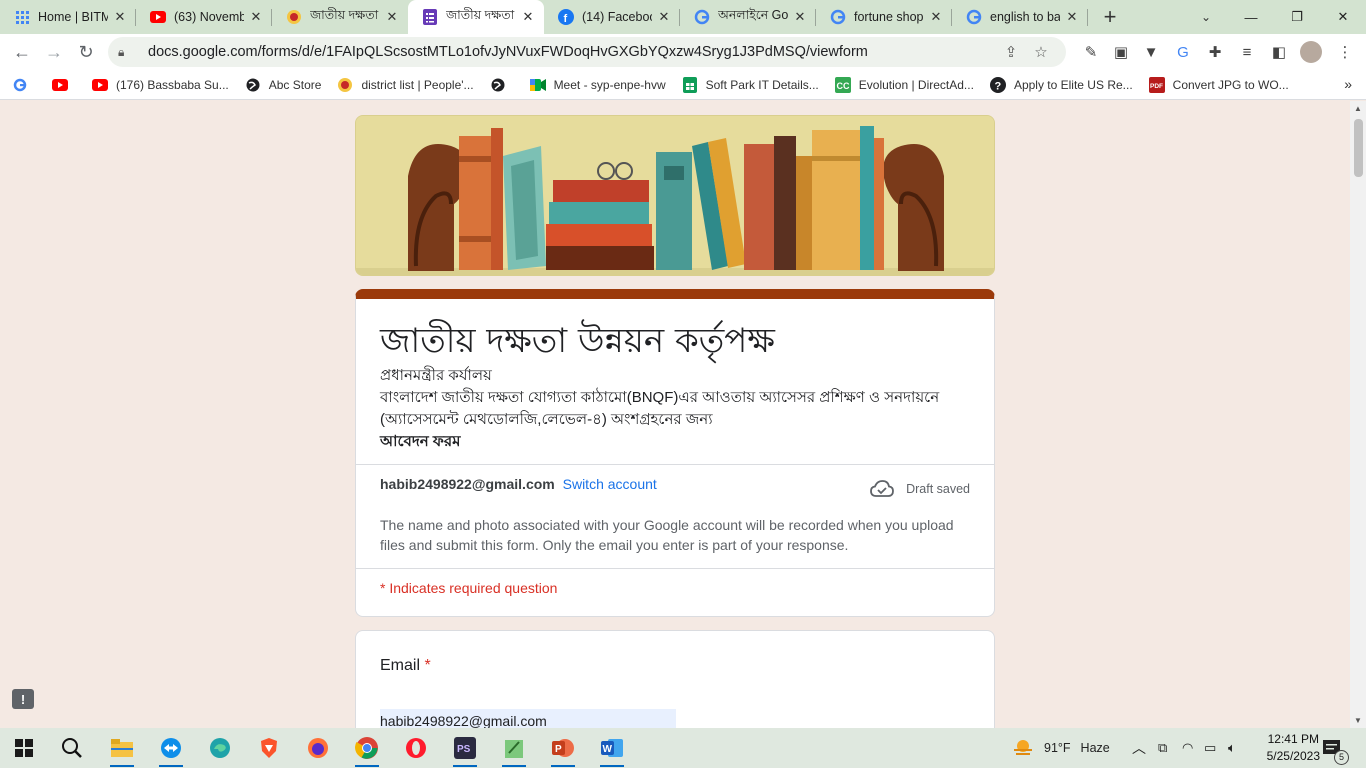 The image size is (1366, 768). I want to click on system-clock: 12:41 PM 5/25/2023, so click(1293, 748).